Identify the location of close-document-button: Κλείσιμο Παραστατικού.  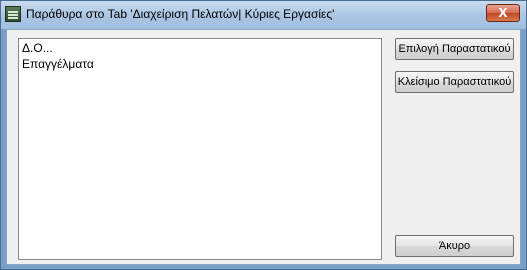
(454, 82).